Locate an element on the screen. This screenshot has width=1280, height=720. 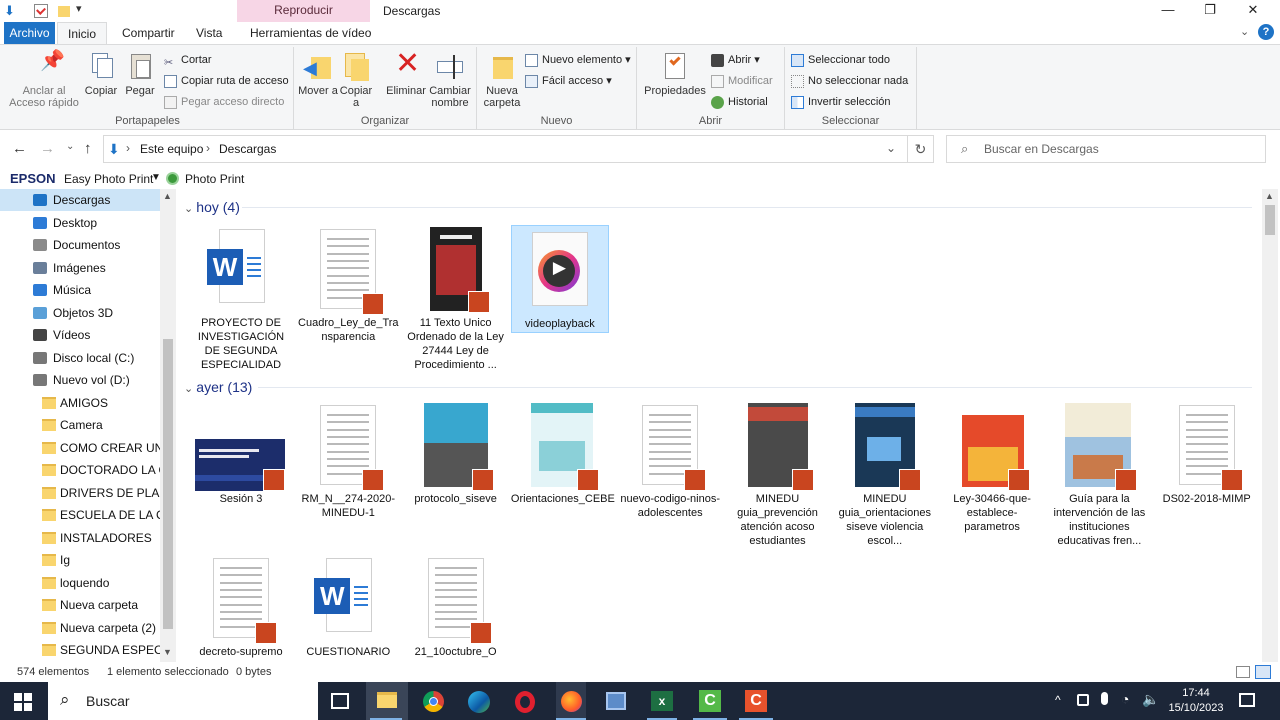
nav-item: SEGUNDA ESPECIAL is located at coordinates (80, 650).